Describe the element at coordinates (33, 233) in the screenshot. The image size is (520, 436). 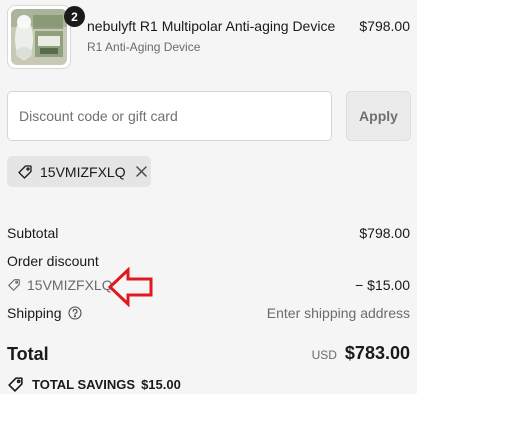
I see `subtotal-label: Subtotal` at that location.